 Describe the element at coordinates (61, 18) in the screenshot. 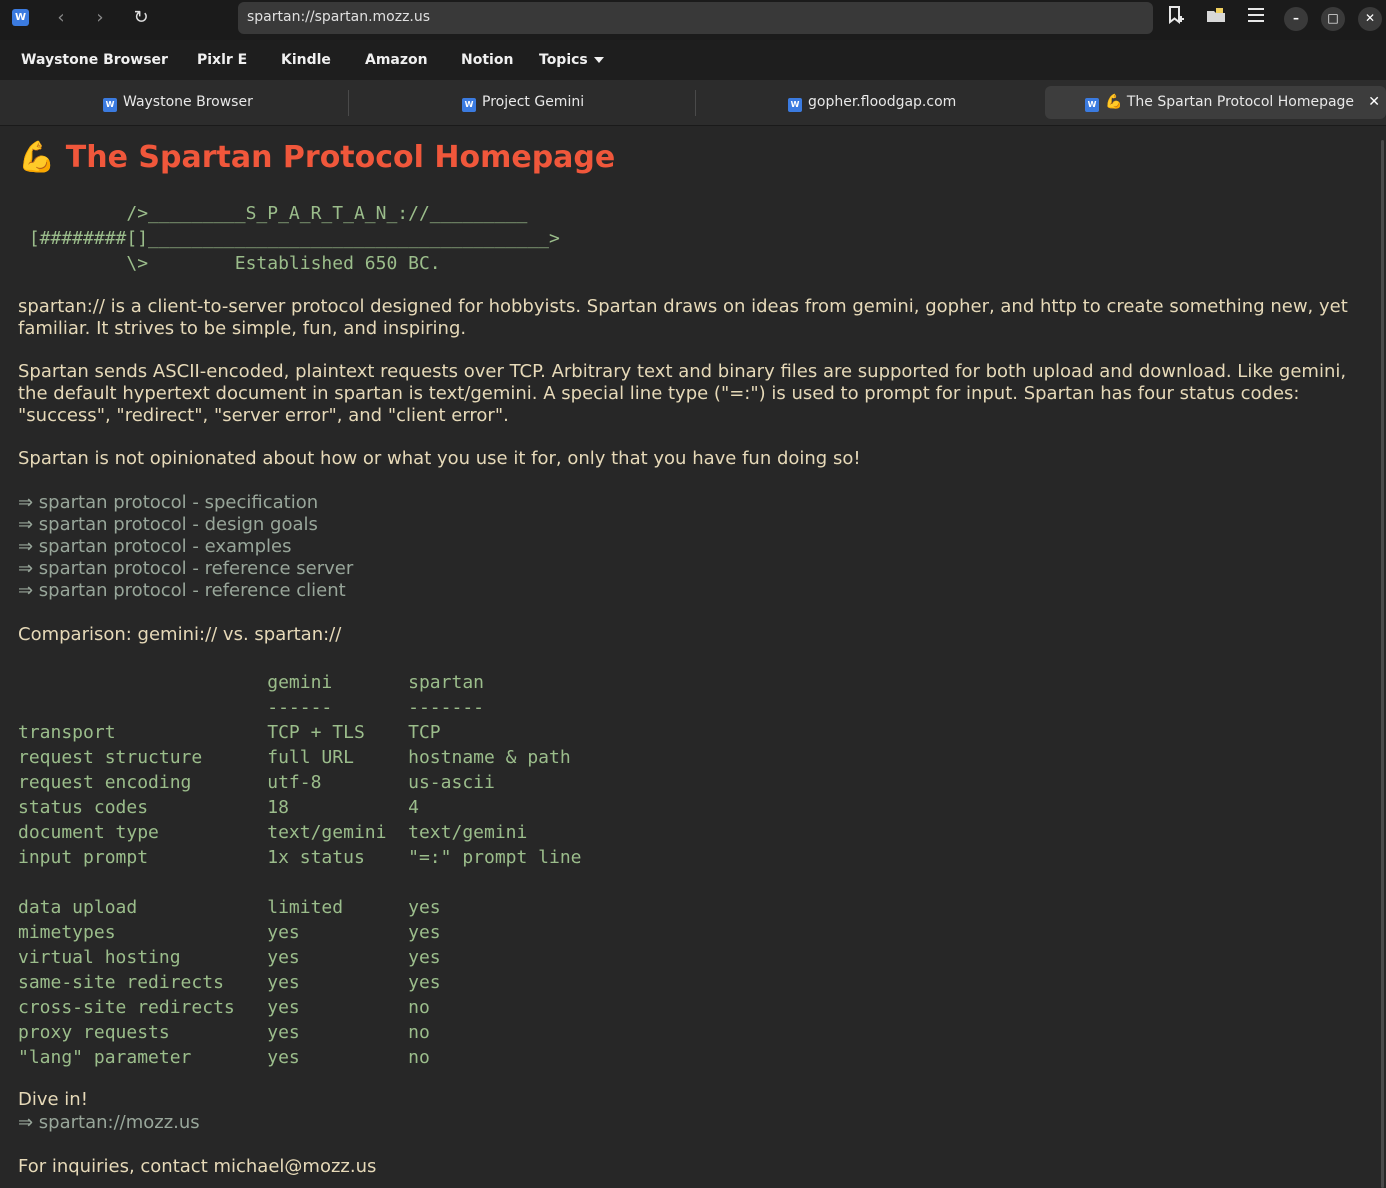

I see `back-arrow-icon: ‹` at that location.